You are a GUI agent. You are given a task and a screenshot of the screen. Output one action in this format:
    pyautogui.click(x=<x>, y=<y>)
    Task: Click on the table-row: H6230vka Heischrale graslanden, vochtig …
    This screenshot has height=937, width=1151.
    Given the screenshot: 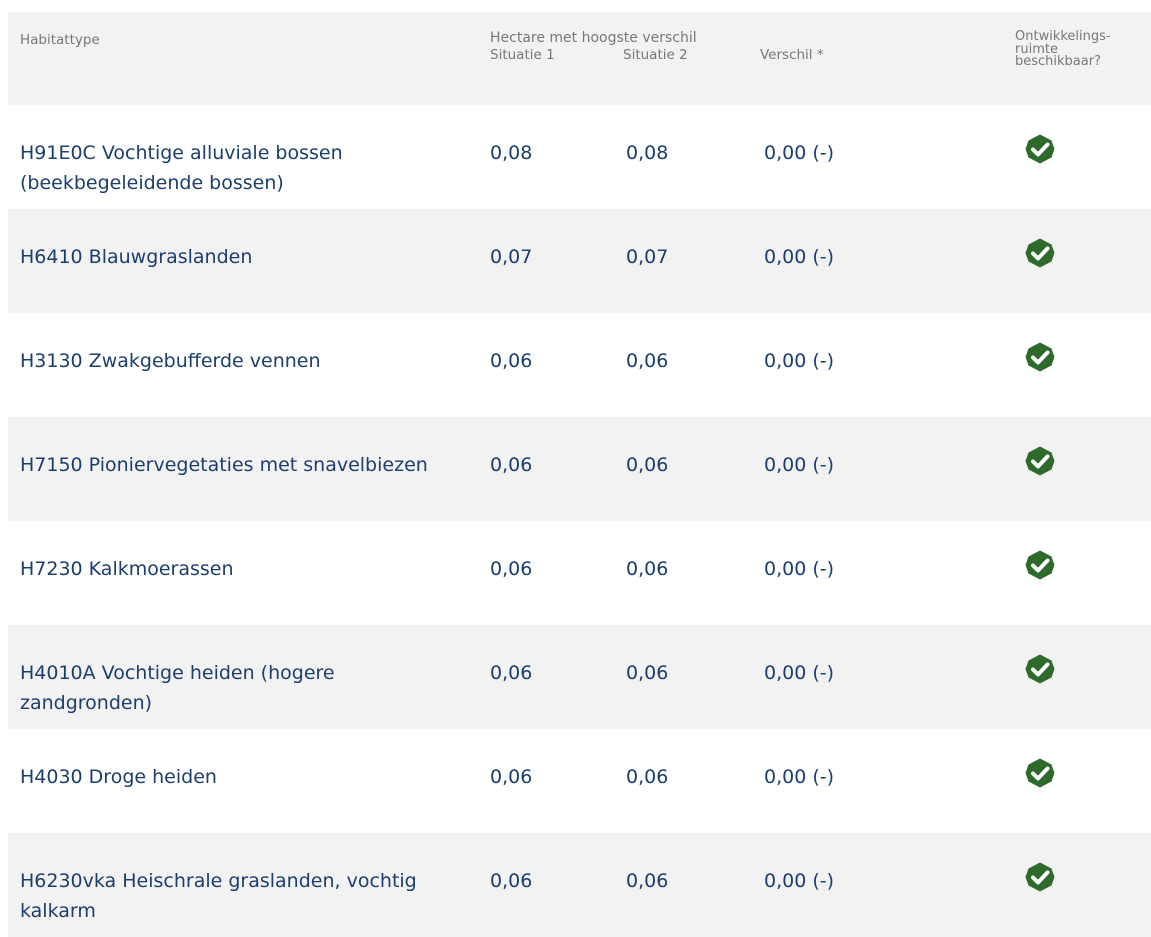 What is the action you would take?
    pyautogui.click(x=579, y=885)
    